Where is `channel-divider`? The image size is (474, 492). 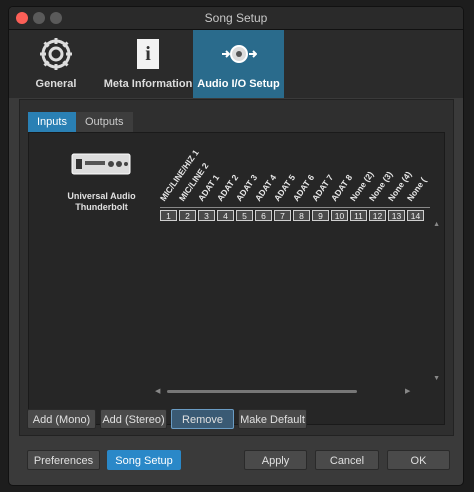
channel-divider is located at coordinates (295, 207).